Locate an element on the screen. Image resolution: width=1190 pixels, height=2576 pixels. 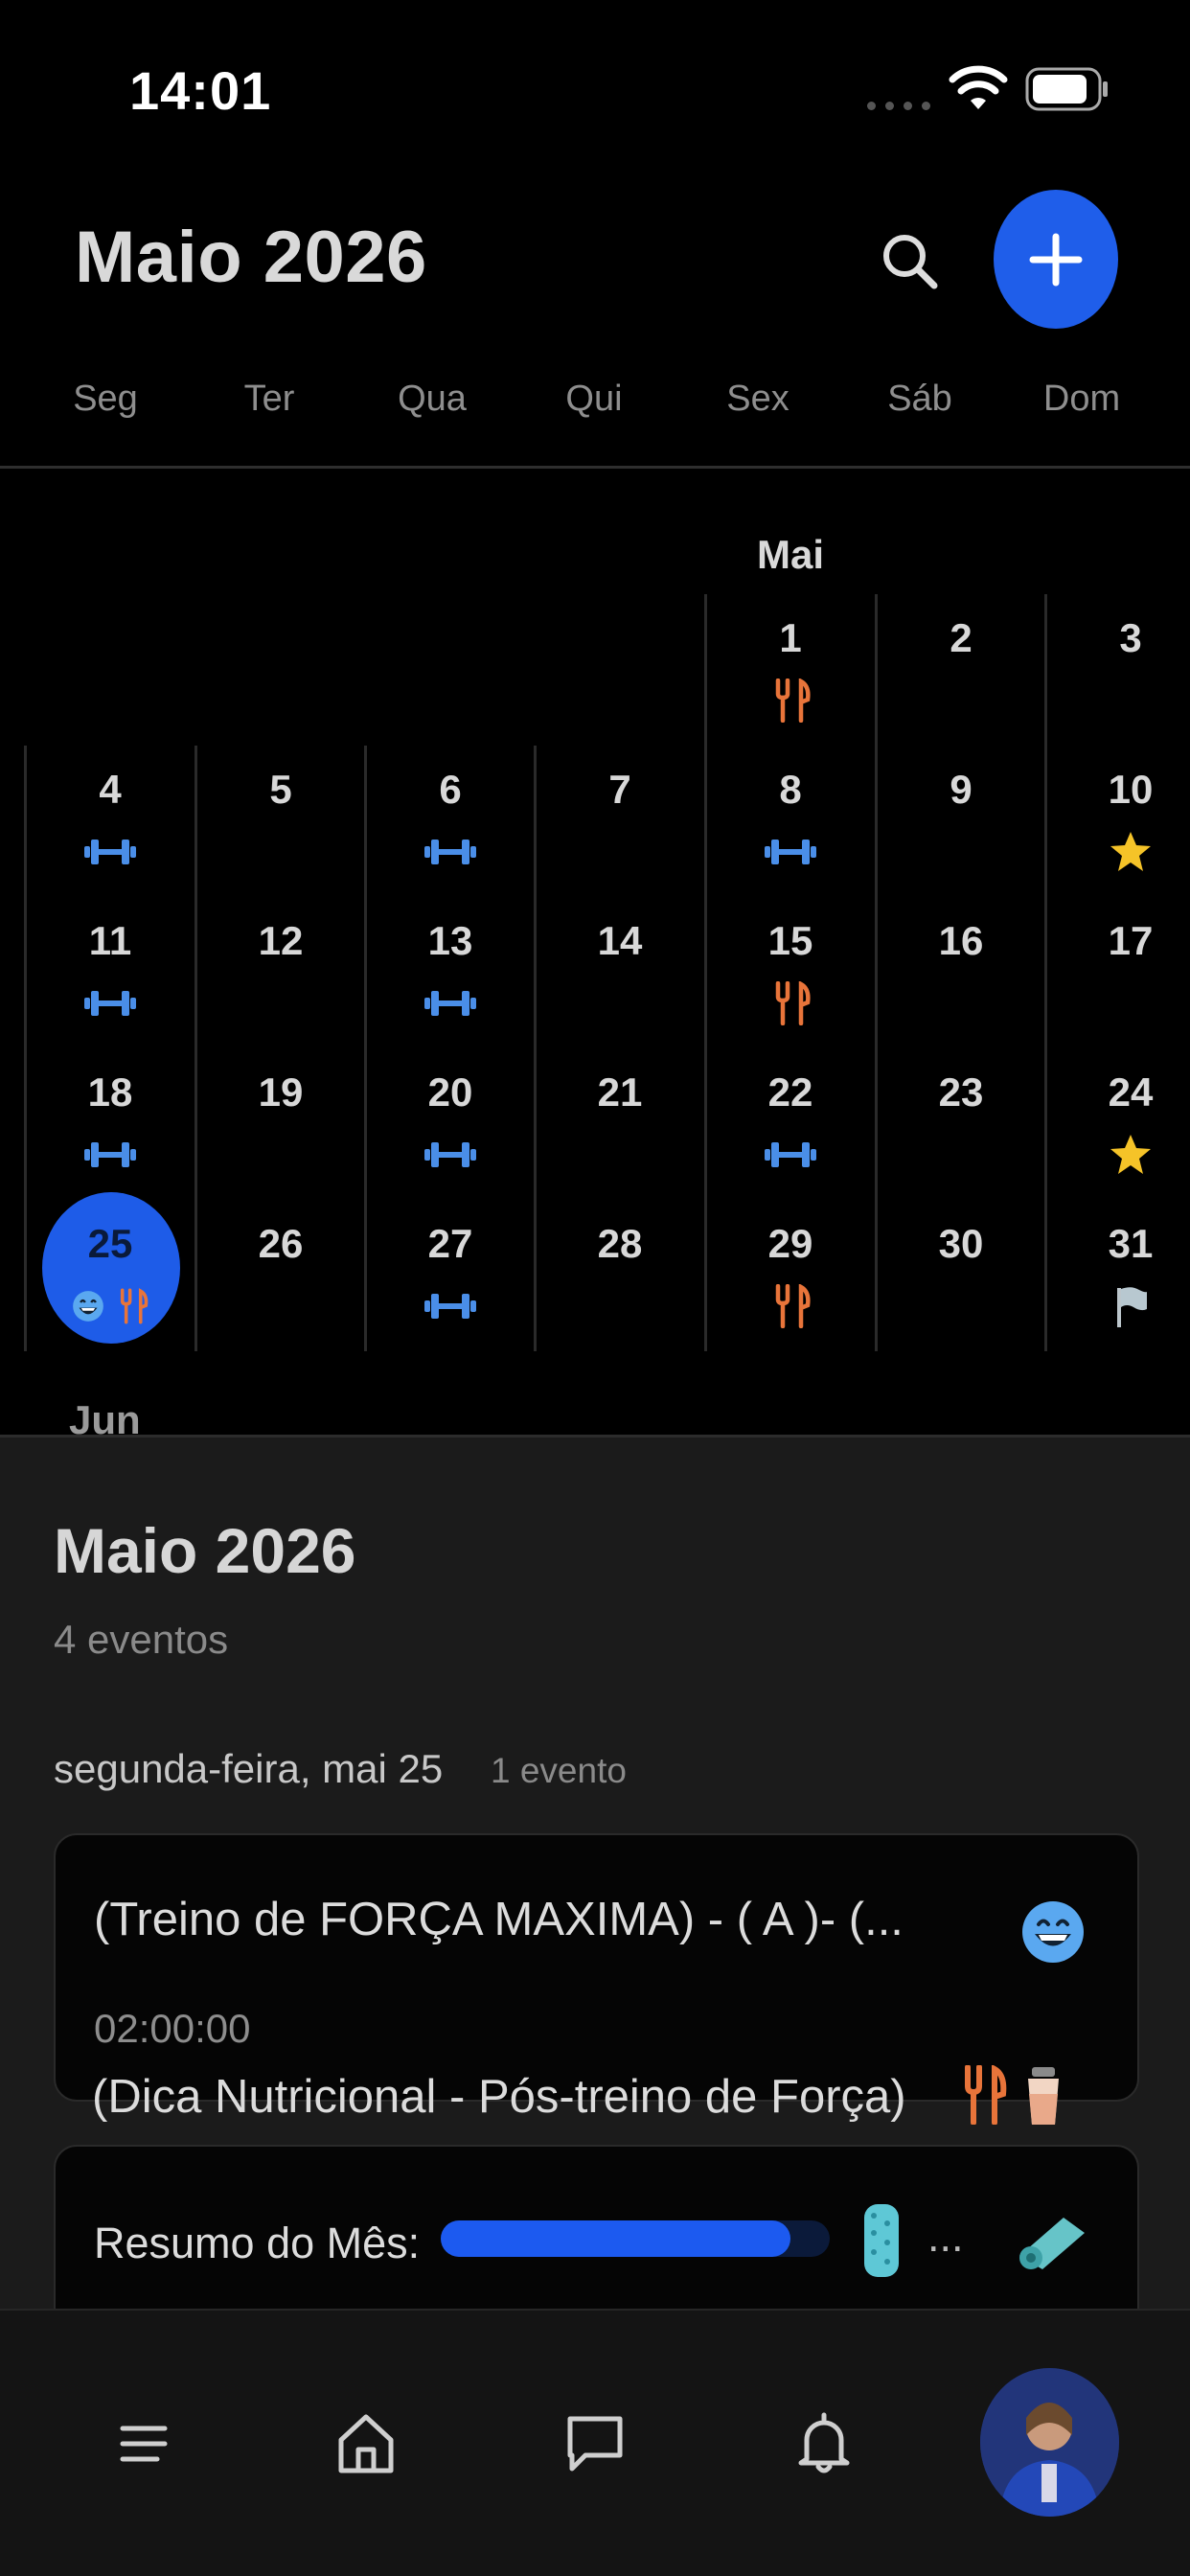
day-heading: segunda-feira, mai 25 is located at coordinates (249, 1768).